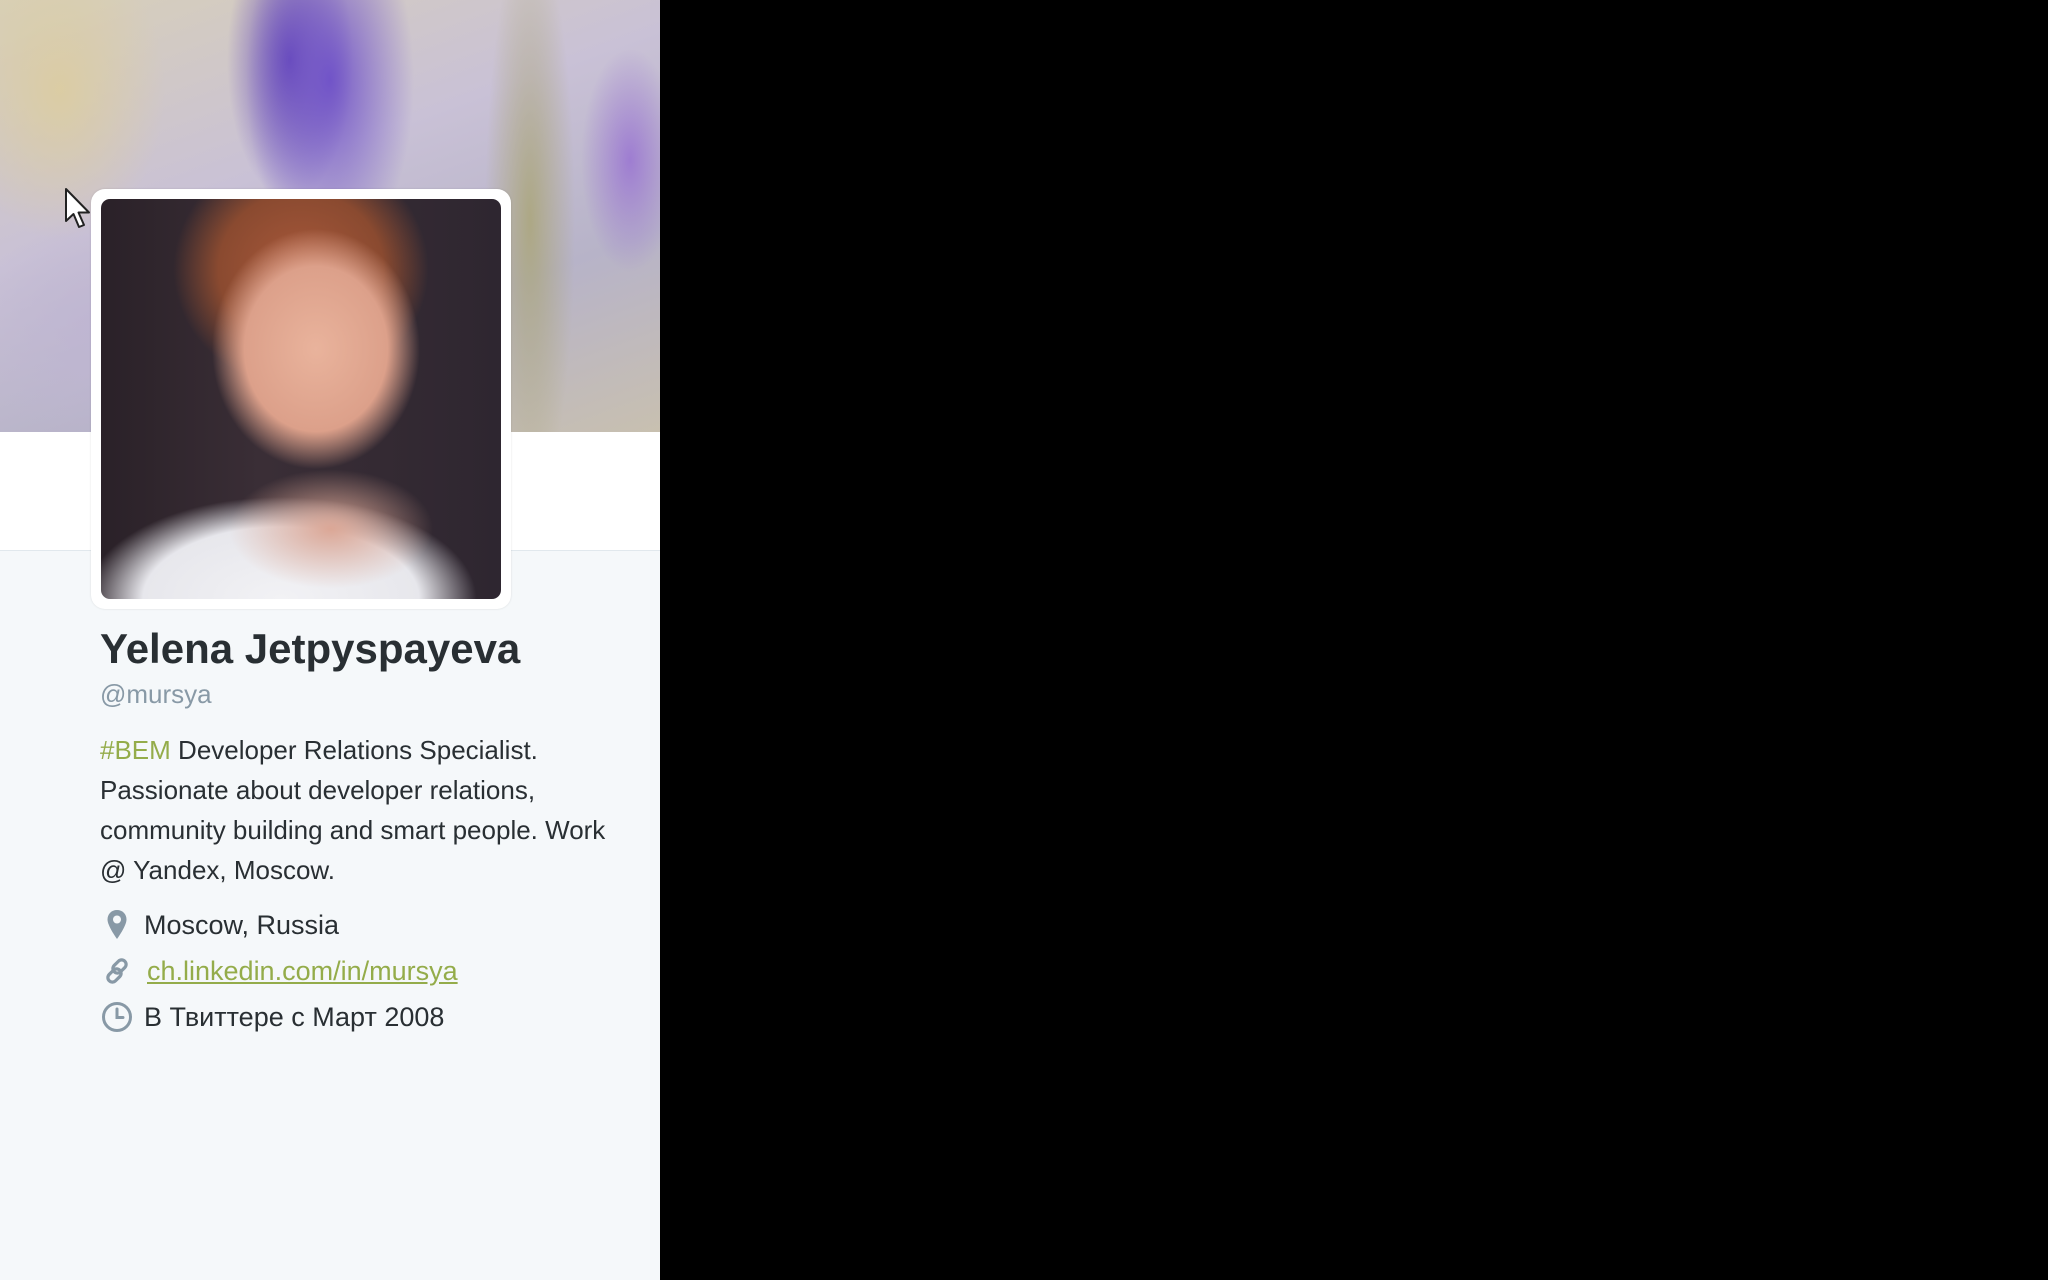  What do you see at coordinates (156, 694) in the screenshot?
I see `profile-handle: @mursya` at bounding box center [156, 694].